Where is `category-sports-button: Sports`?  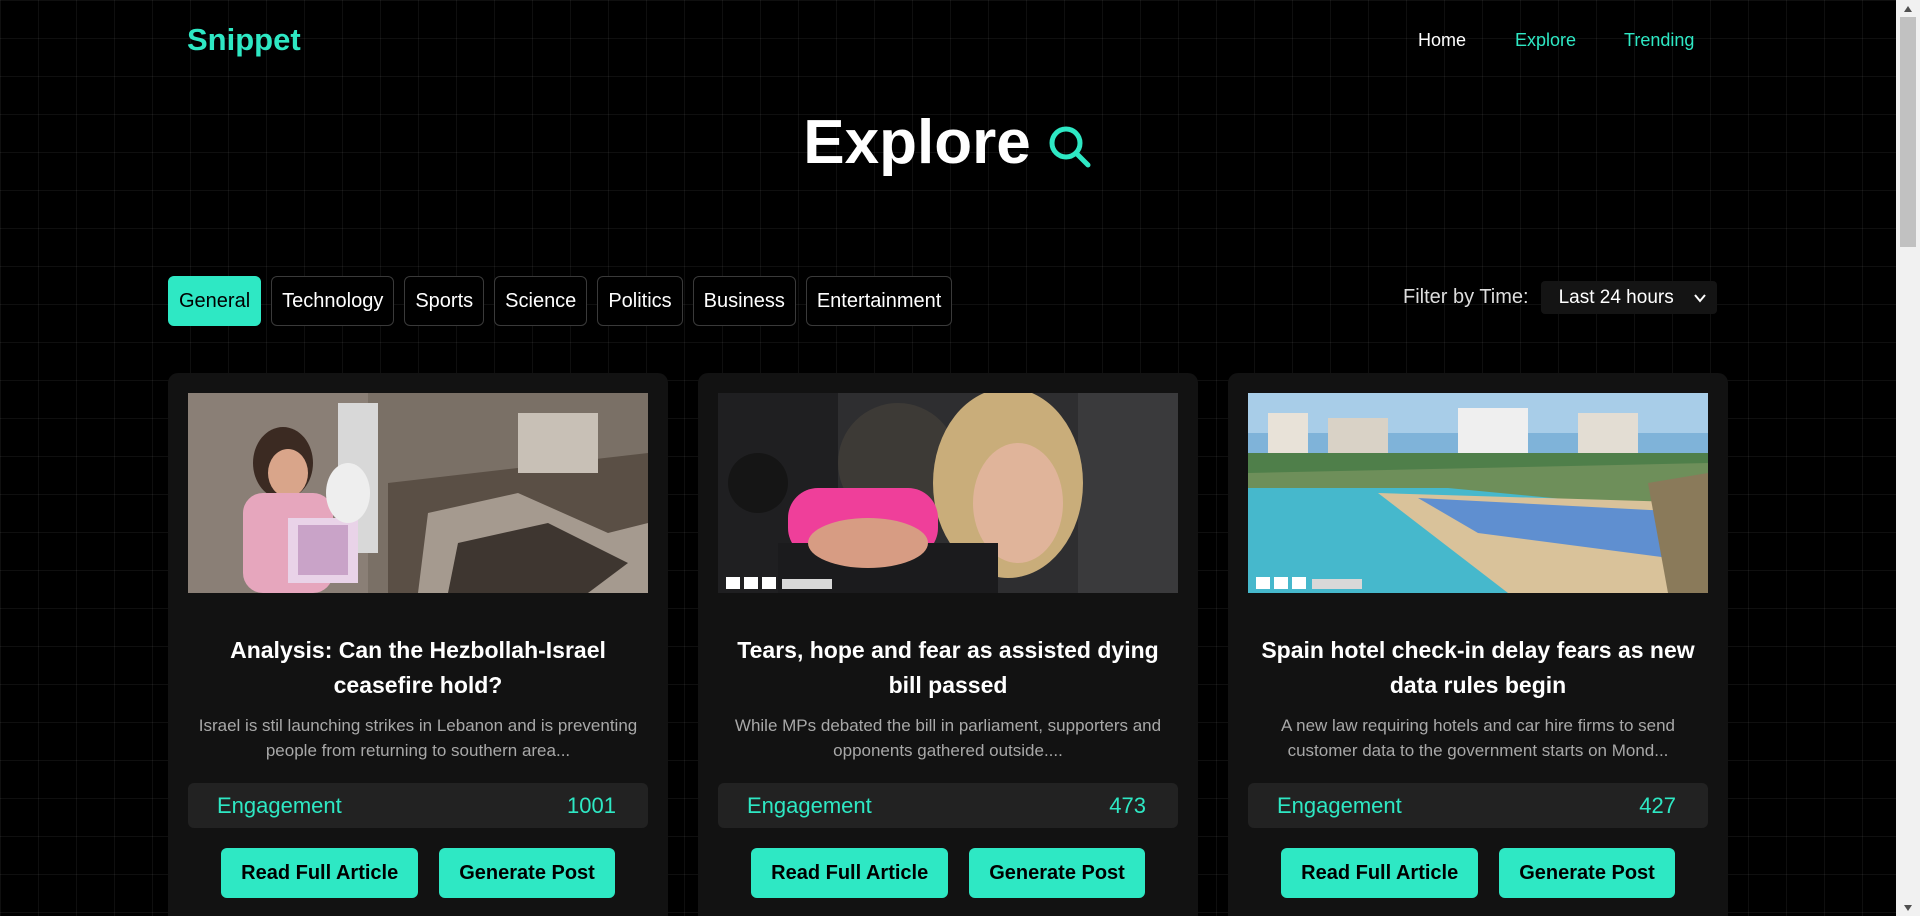
category-sports-button: Sports is located at coordinates (444, 301).